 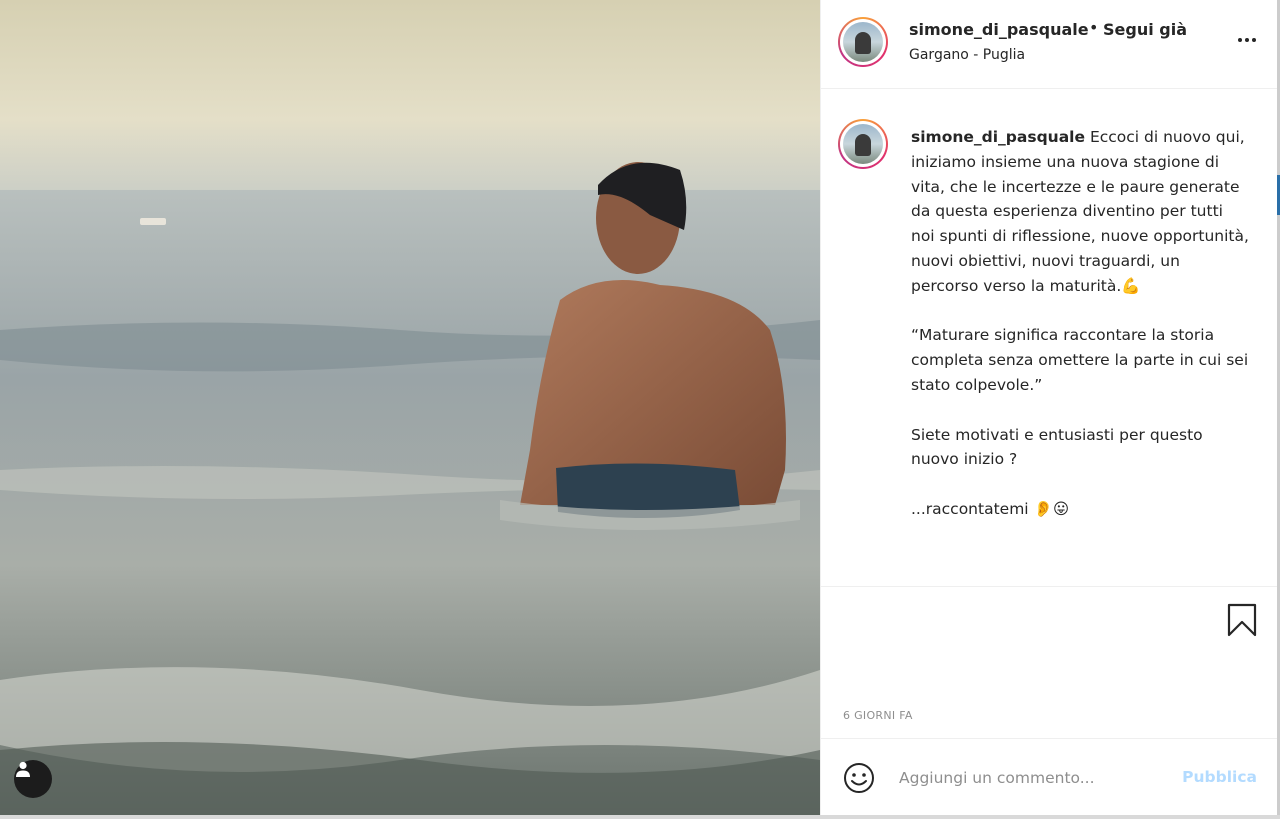 I want to click on post-location: Gargano - Puglia, so click(x=967, y=55).